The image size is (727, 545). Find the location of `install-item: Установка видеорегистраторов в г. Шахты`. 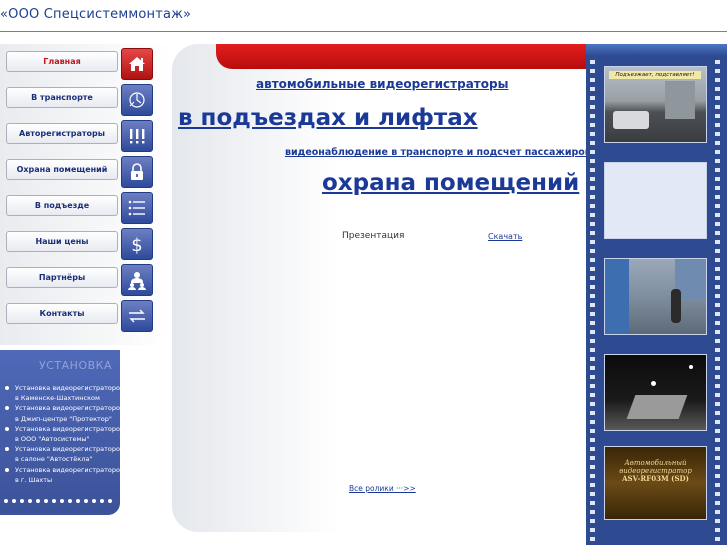

install-item: Установка видеорегистраторов в г. Шахты is located at coordinates (62, 475).